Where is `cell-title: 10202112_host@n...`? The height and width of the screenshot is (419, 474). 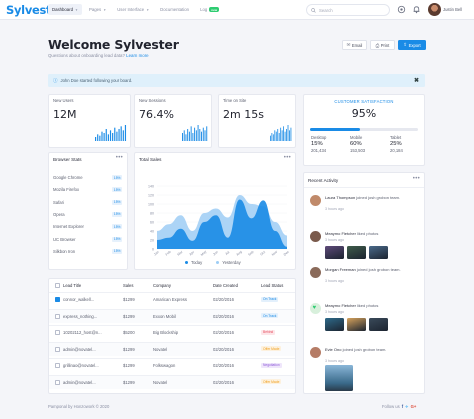
cell-title: 10202112_host@n... is located at coordinates (82, 332).